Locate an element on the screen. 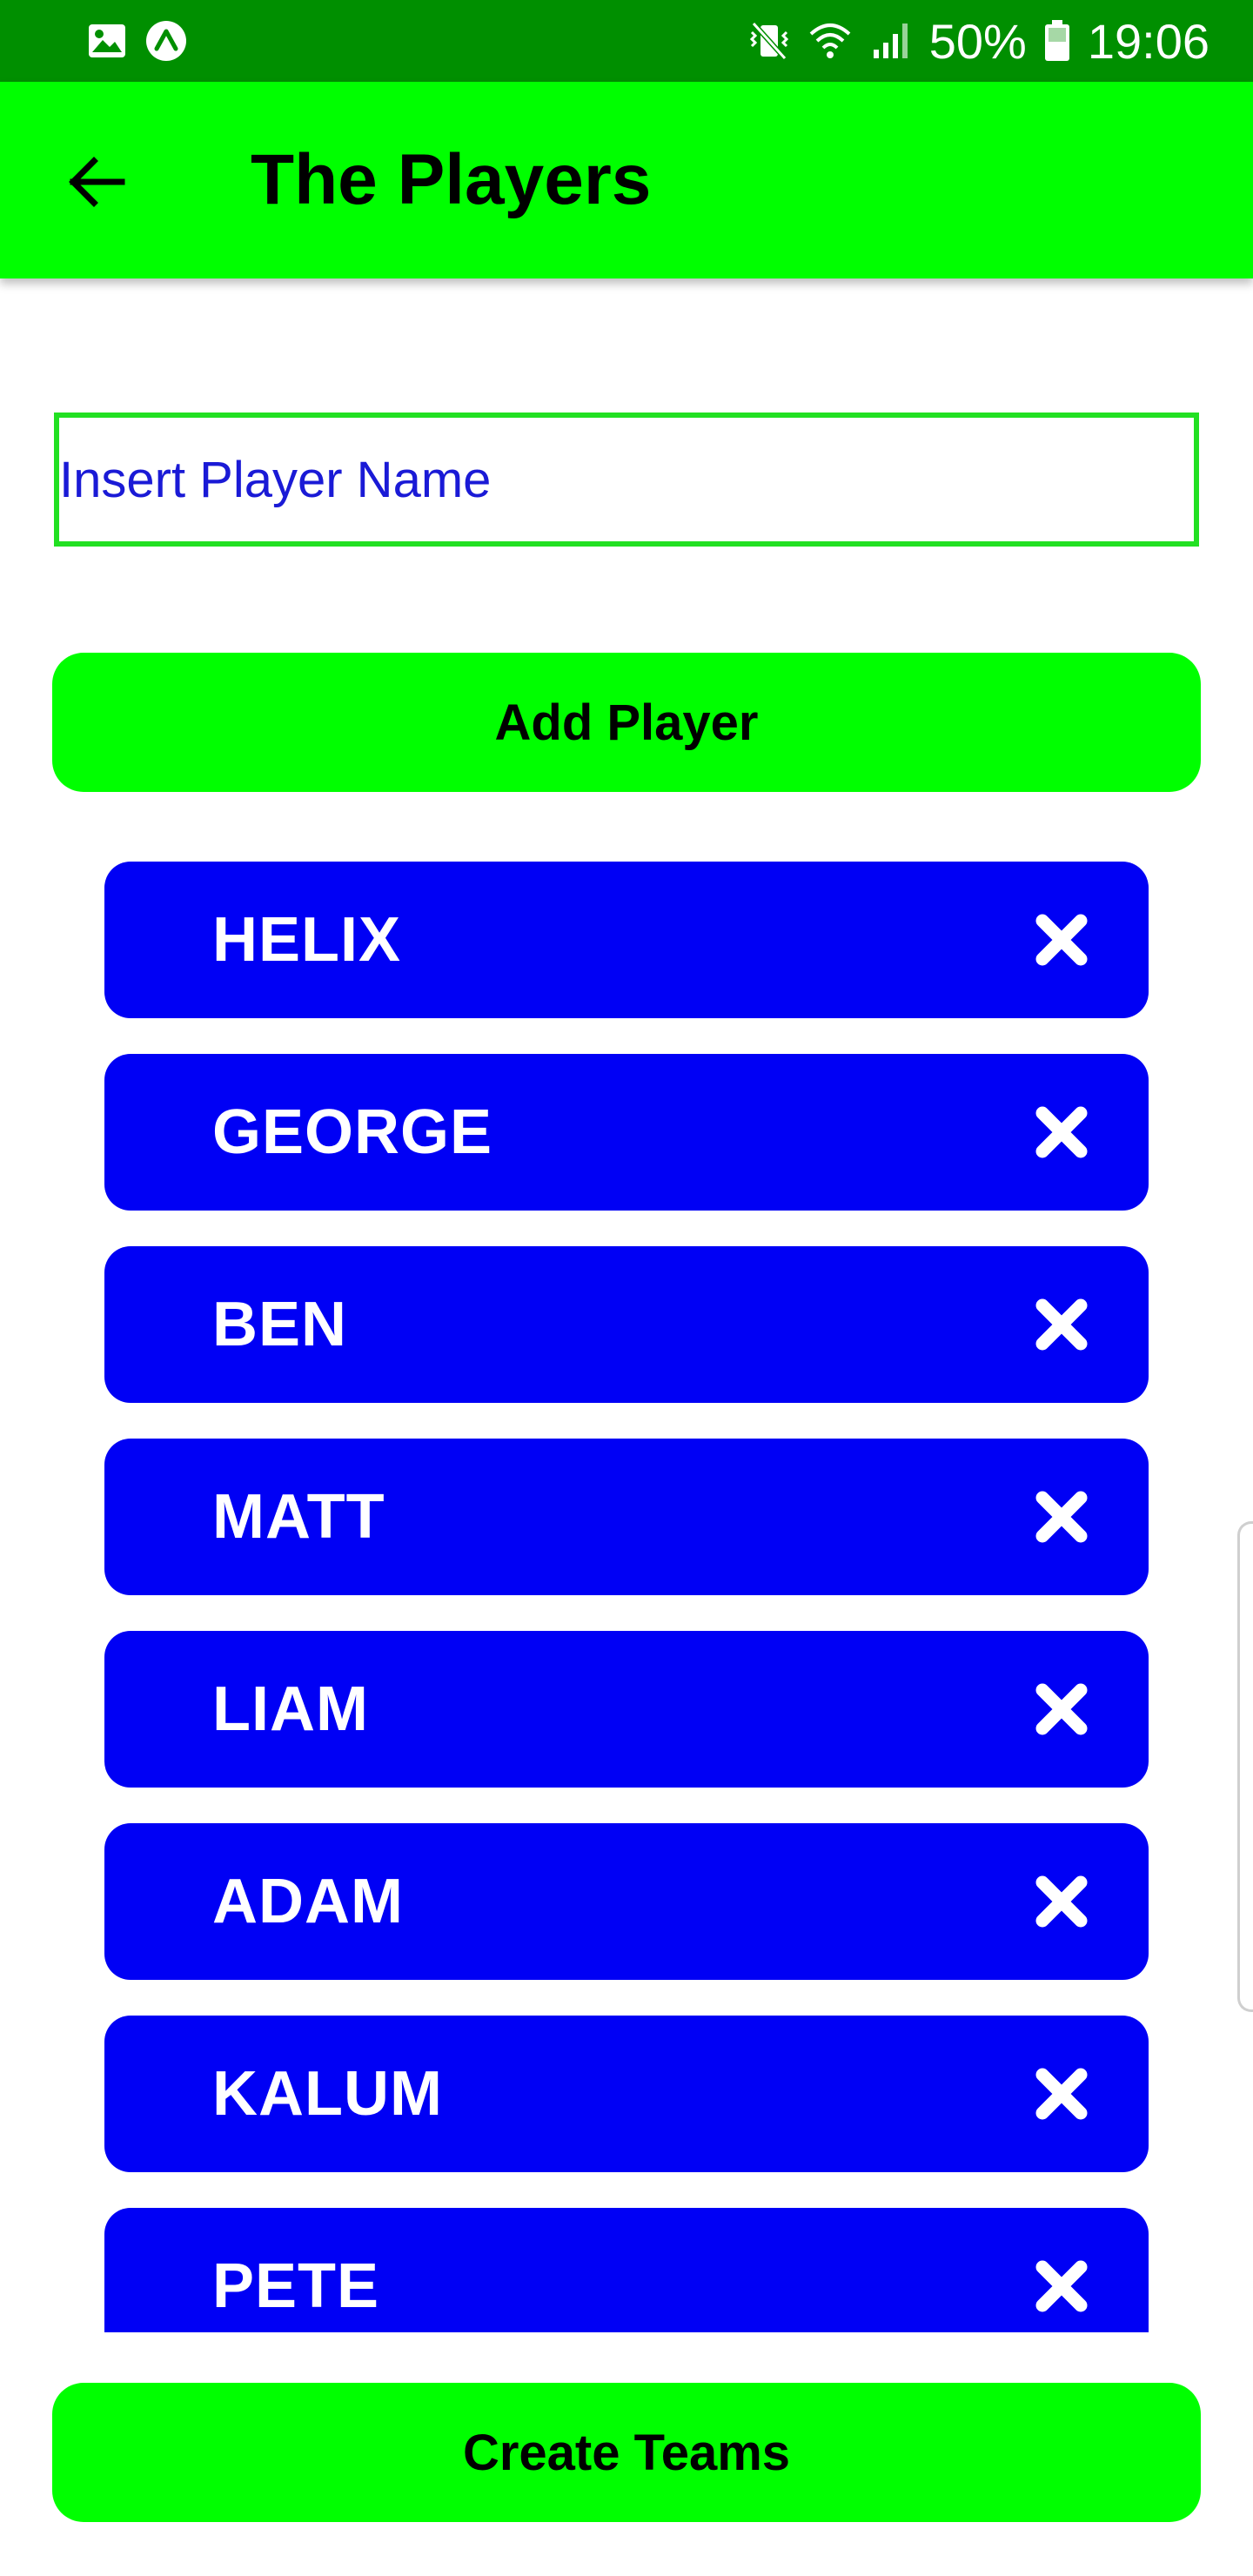  player-item: MATT is located at coordinates (626, 1517).